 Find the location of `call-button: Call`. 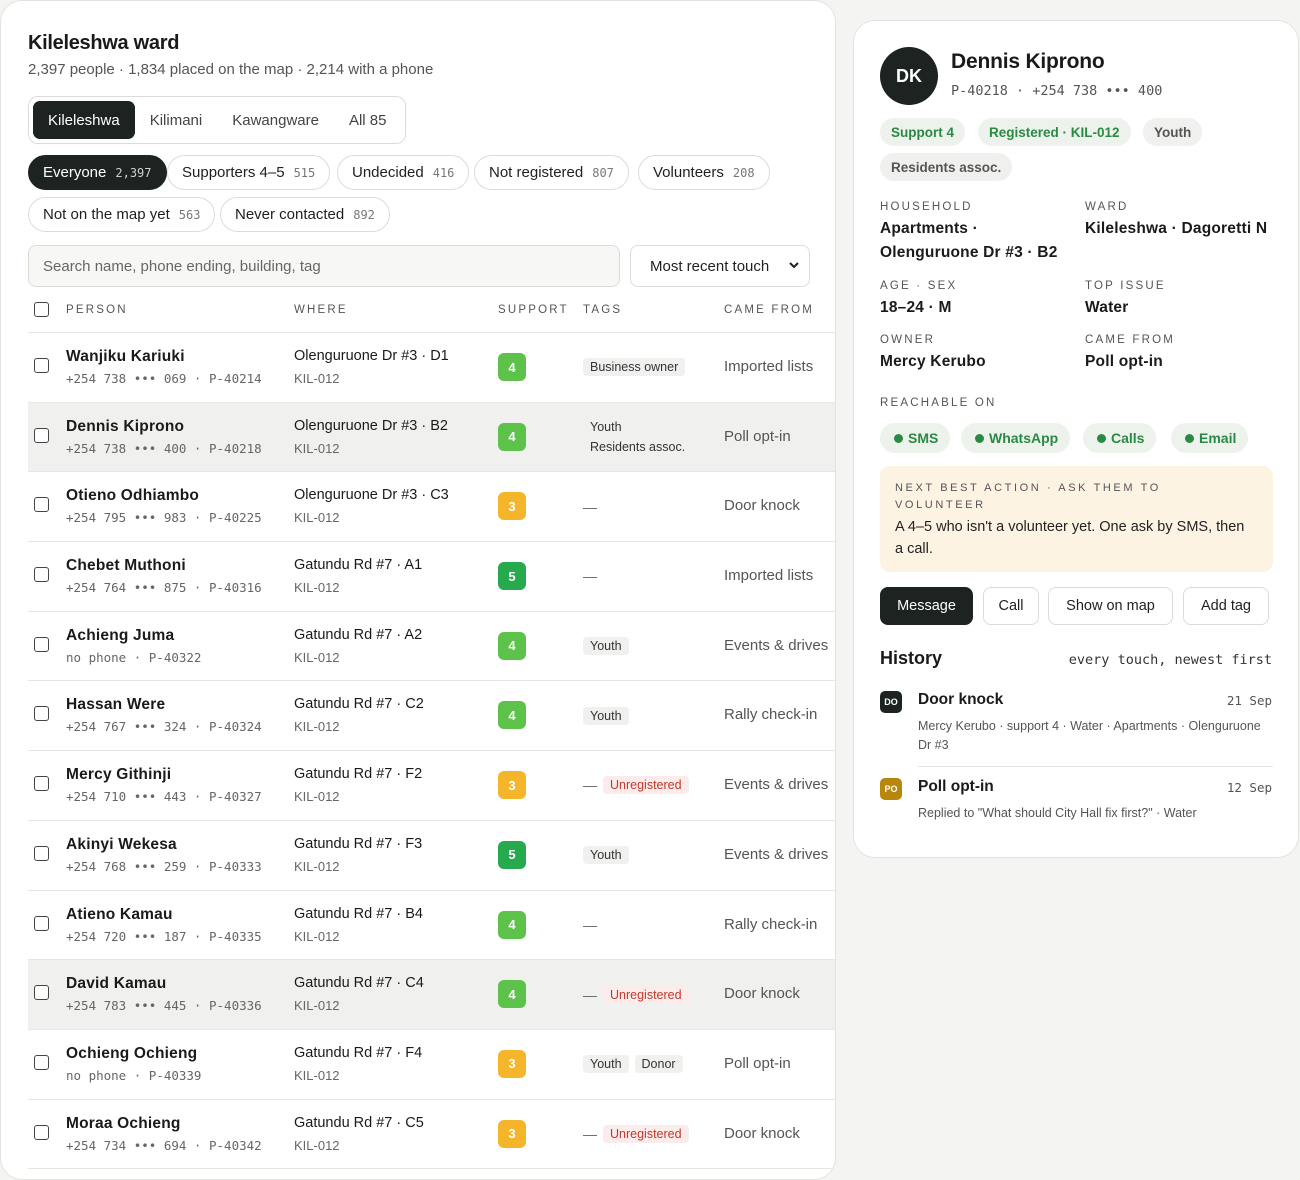

call-button: Call is located at coordinates (1011, 606).